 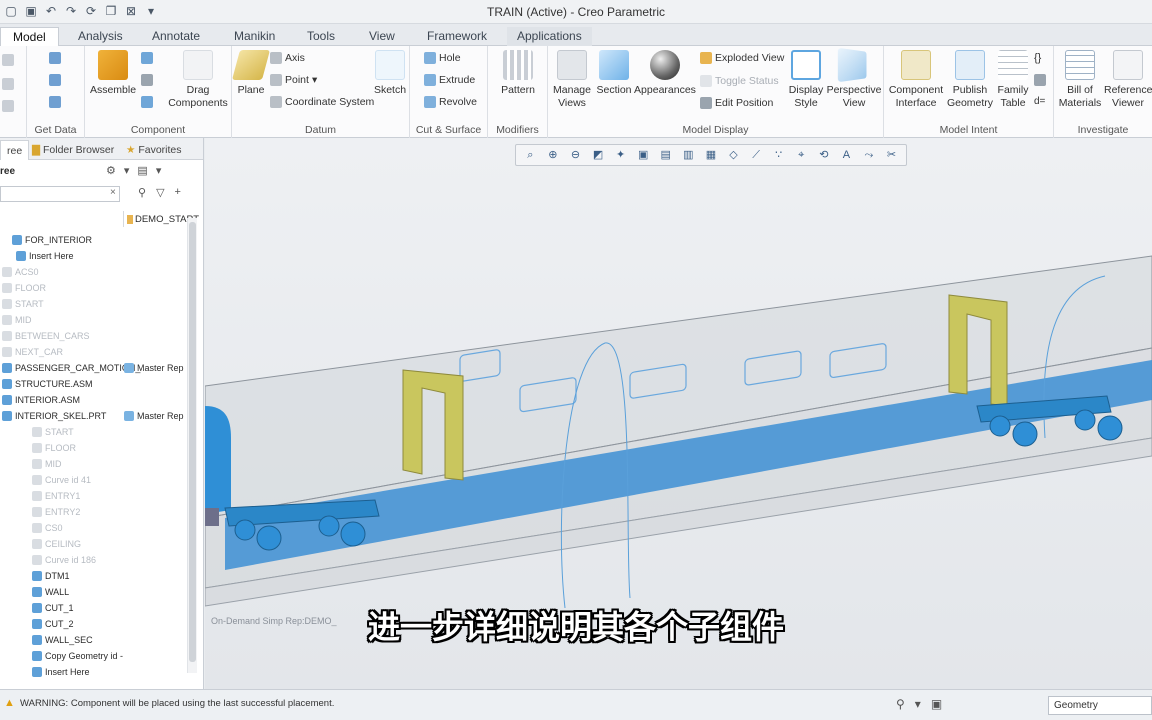 What do you see at coordinates (739, 81) in the screenshot?
I see `toggle-status-button: Toggle Status` at bounding box center [739, 81].